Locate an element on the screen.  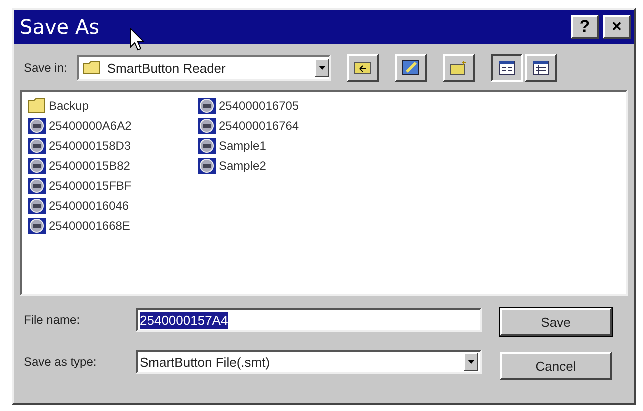
save-in-dropdown: SmartButton Reader is located at coordinates (204, 68).